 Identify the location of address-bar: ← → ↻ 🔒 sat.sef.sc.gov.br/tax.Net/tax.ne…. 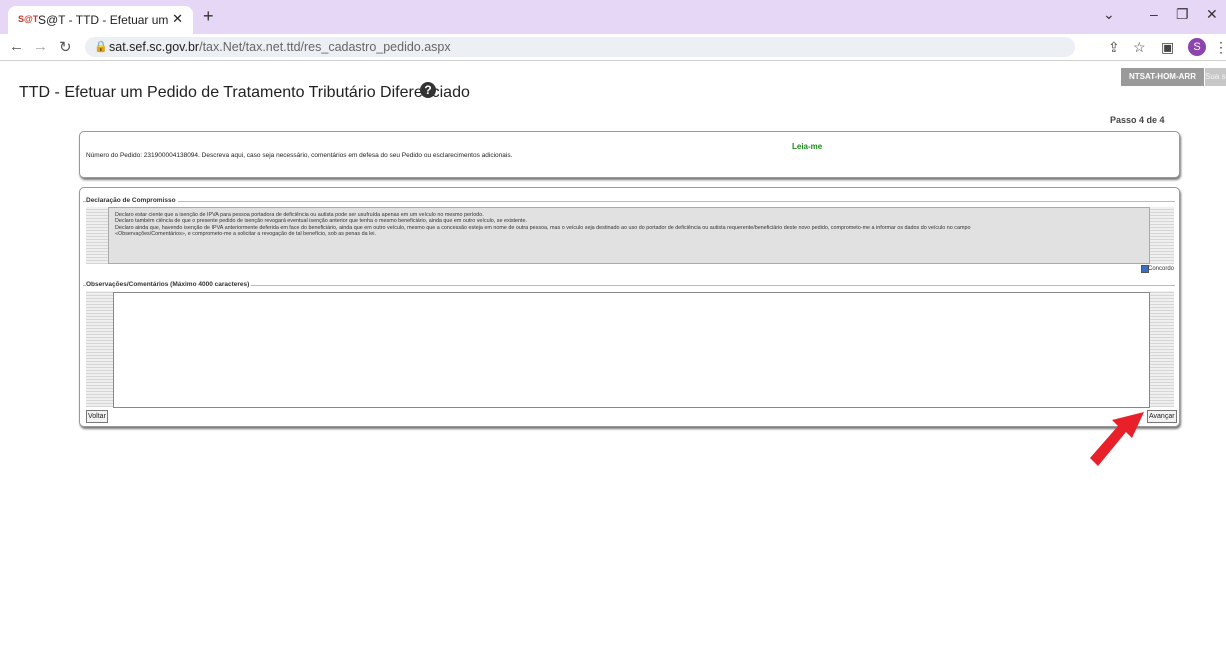
(613, 47).